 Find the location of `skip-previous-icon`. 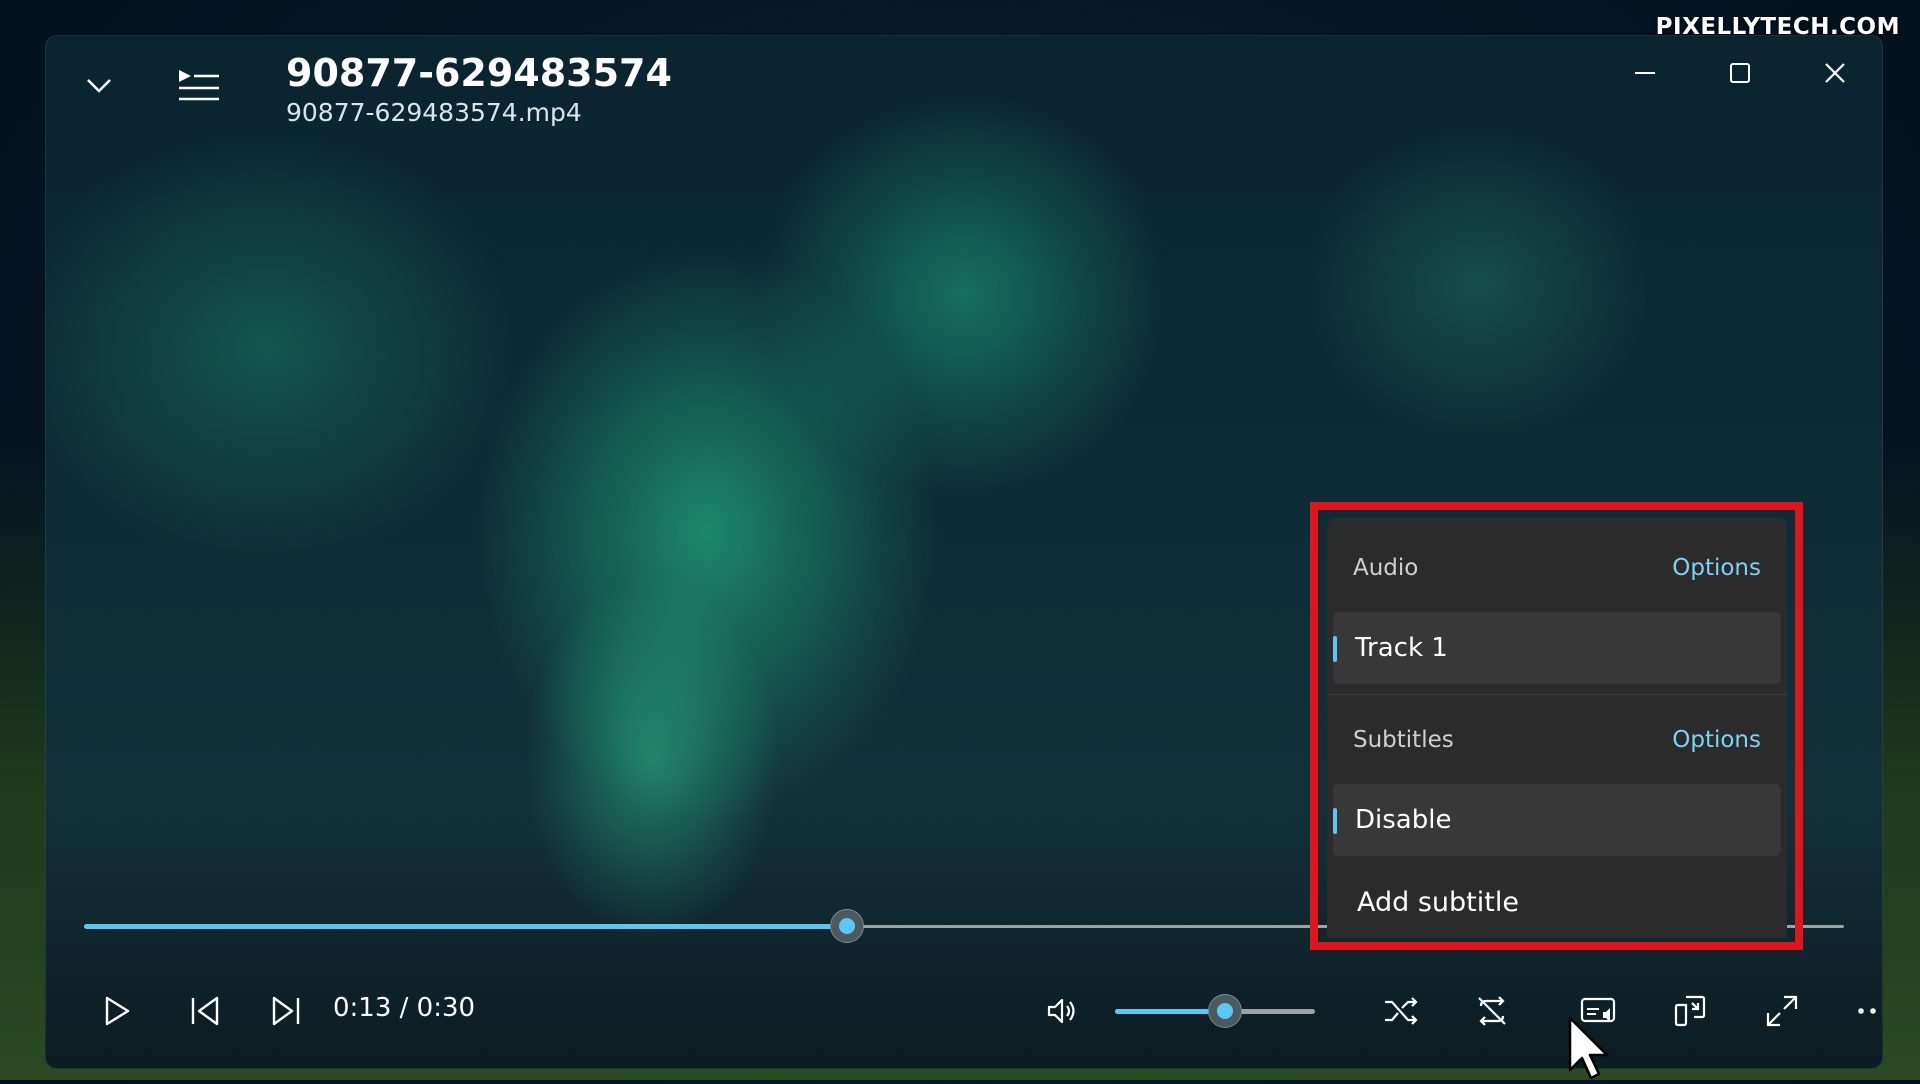

skip-previous-icon is located at coordinates (205, 1011).